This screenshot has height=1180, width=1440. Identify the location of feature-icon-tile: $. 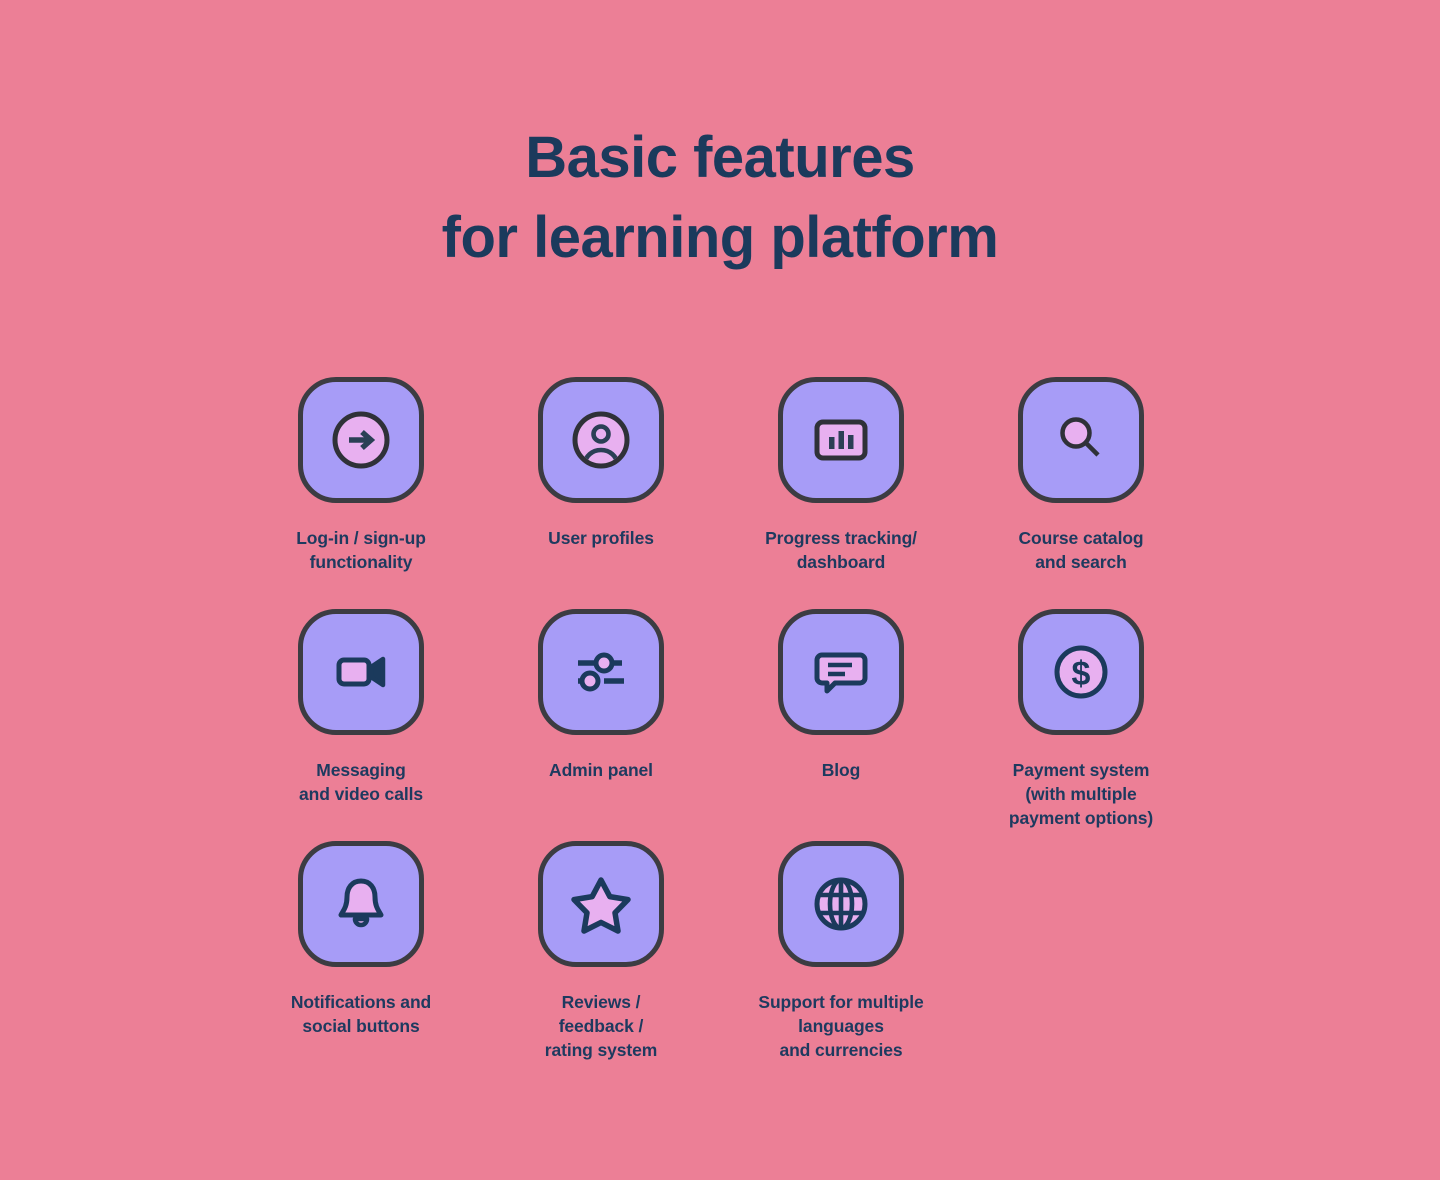
(1081, 672).